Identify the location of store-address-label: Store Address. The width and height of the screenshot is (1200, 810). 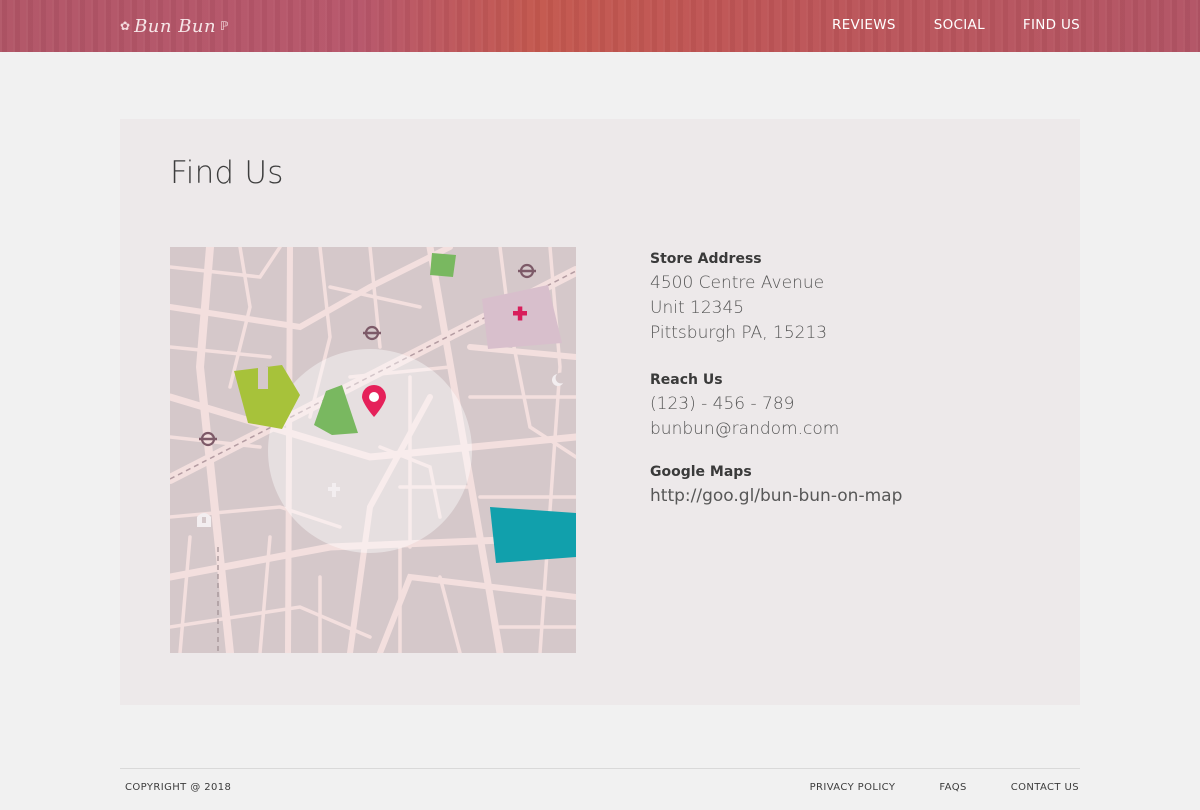
(706, 259).